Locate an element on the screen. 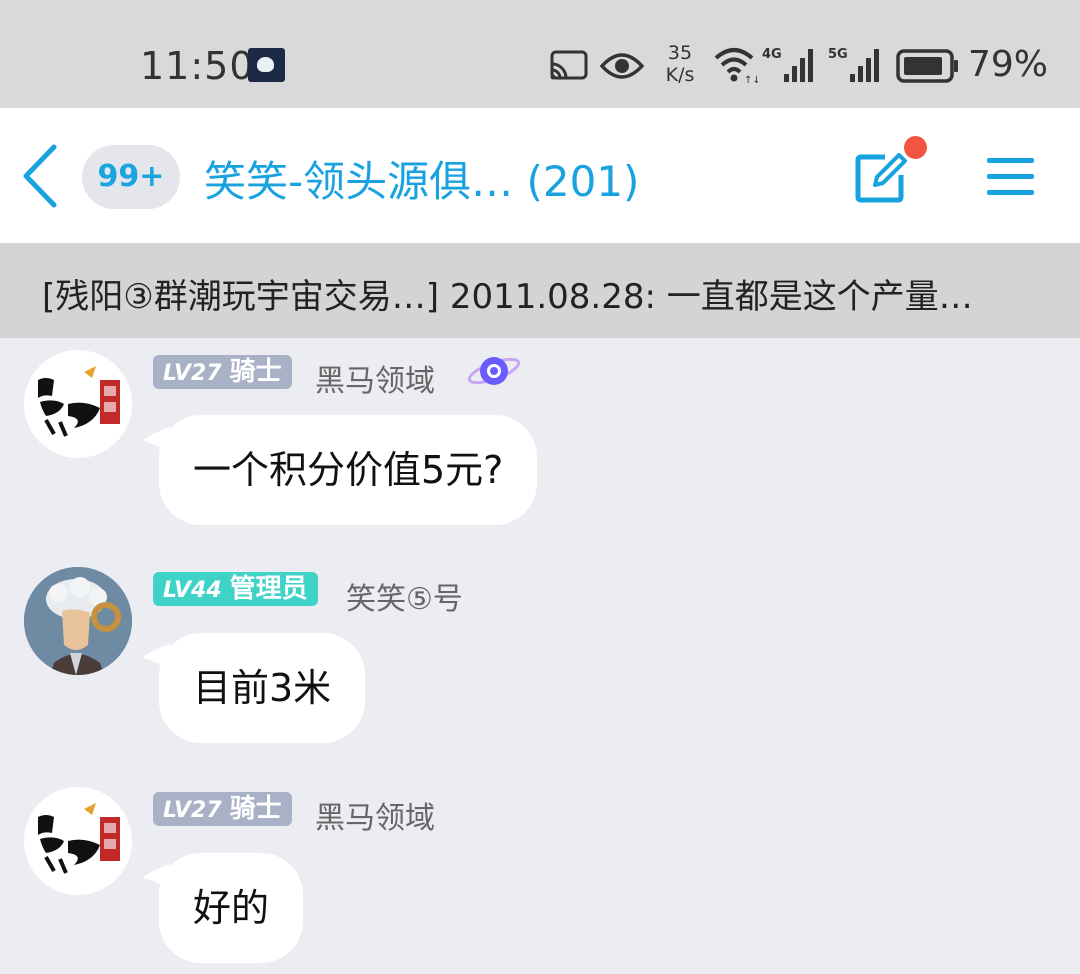 The image size is (1080, 974). 4g-signal-icon: 4G is located at coordinates (787, 64).